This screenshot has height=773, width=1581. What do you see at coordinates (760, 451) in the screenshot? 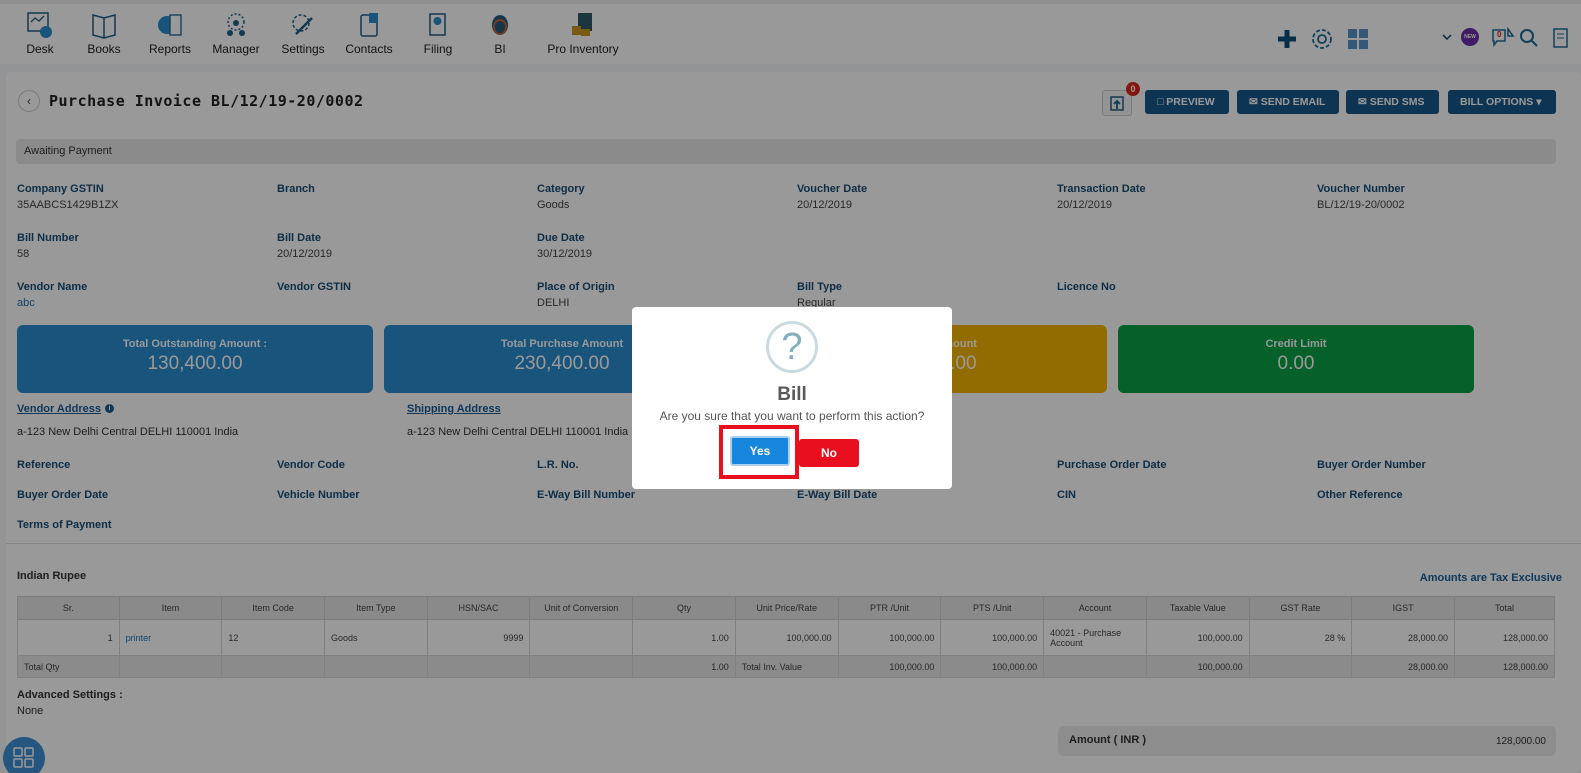
I see `yes-button: Yes` at bounding box center [760, 451].